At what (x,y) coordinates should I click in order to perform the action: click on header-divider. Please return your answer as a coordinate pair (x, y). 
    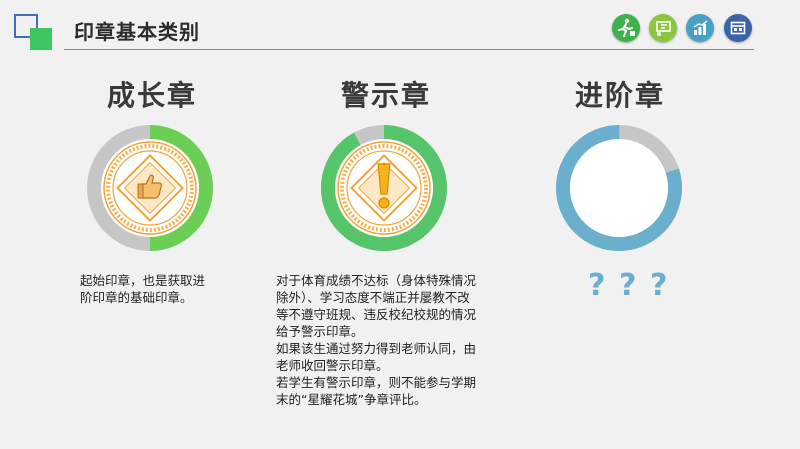
    Looking at the image, I should click on (409, 49).